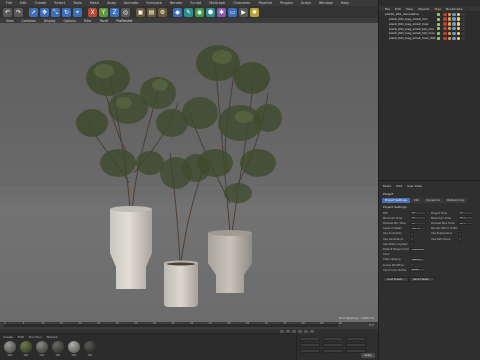  Describe the element at coordinates (466, 223) in the screenshot. I see `attribute-value-field: 90 F` at that location.